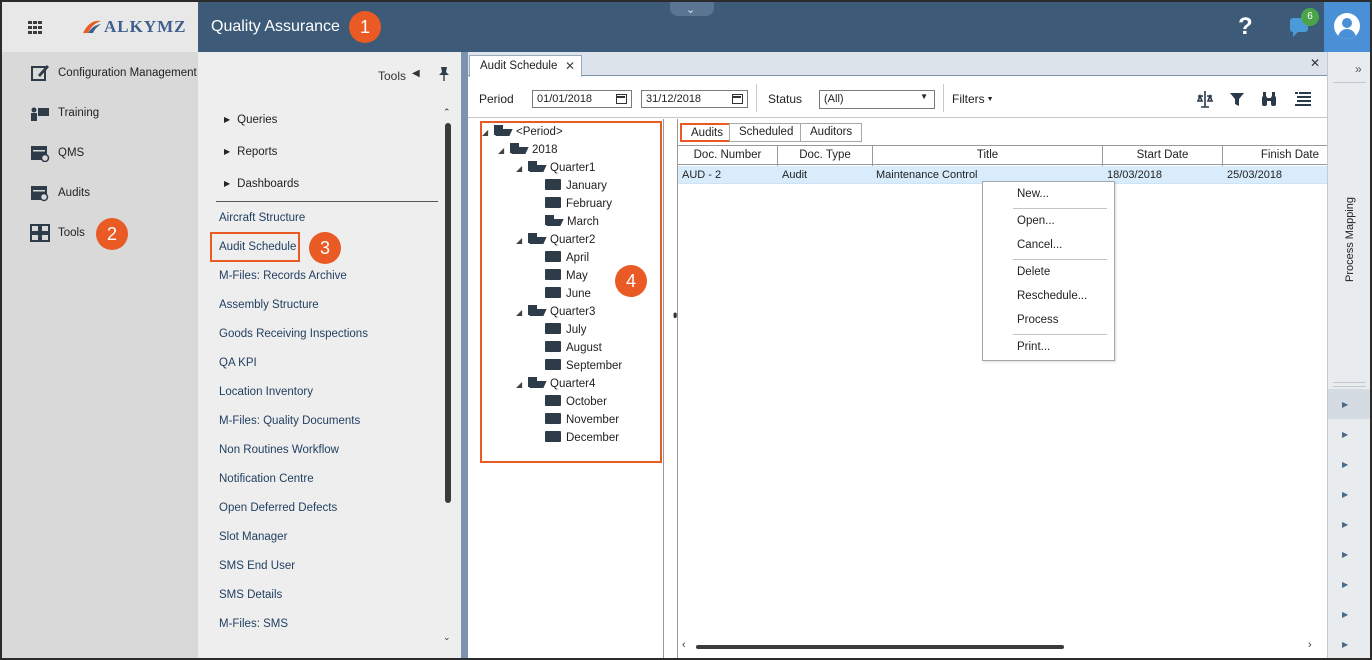 The height and width of the screenshot is (660, 1372). Describe the element at coordinates (572, 221) in the screenshot. I see `tree-node-month: March` at that location.